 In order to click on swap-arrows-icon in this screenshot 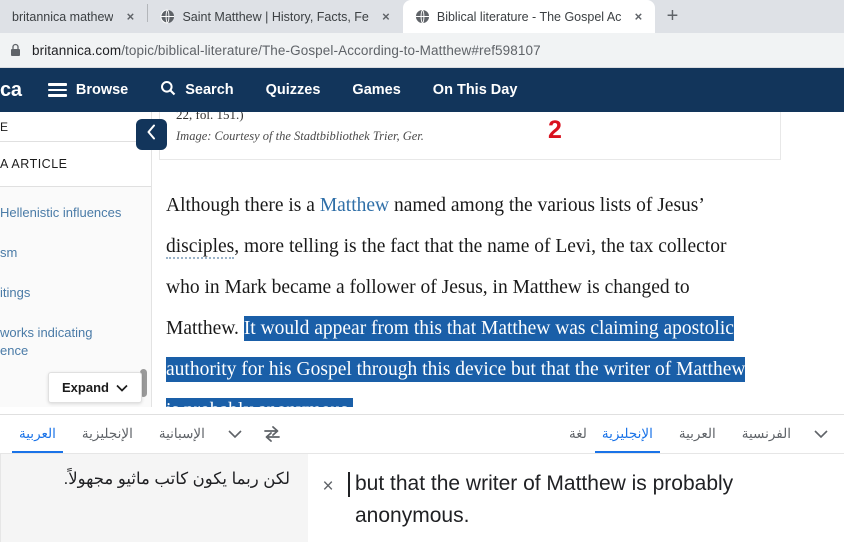, I will do `click(272, 434)`.